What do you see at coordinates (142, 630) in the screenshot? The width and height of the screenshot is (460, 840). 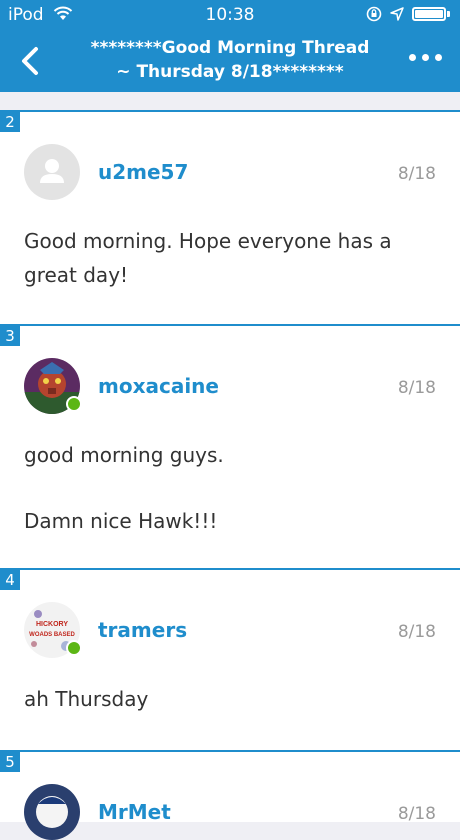 I see `post-username: tramers` at bounding box center [142, 630].